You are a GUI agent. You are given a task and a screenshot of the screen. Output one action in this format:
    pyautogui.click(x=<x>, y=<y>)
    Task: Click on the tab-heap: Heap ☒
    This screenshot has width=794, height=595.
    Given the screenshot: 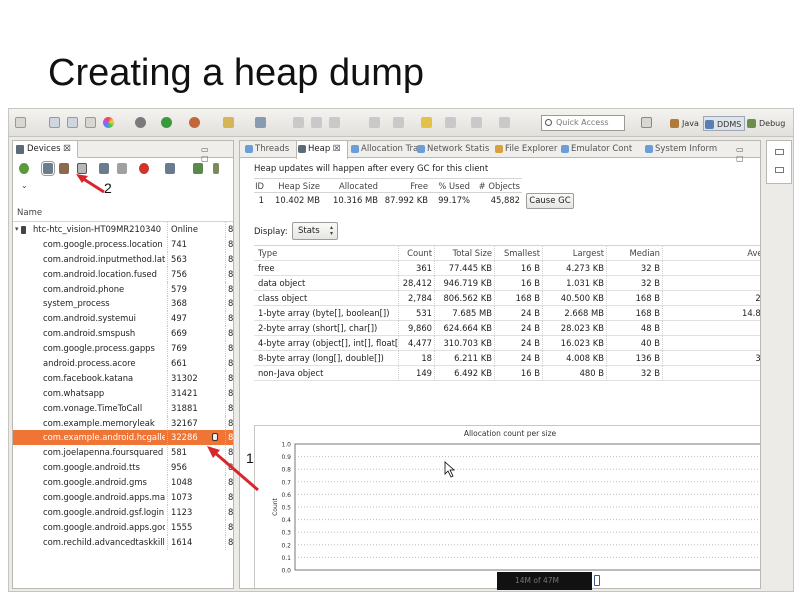 What is the action you would take?
    pyautogui.click(x=322, y=150)
    